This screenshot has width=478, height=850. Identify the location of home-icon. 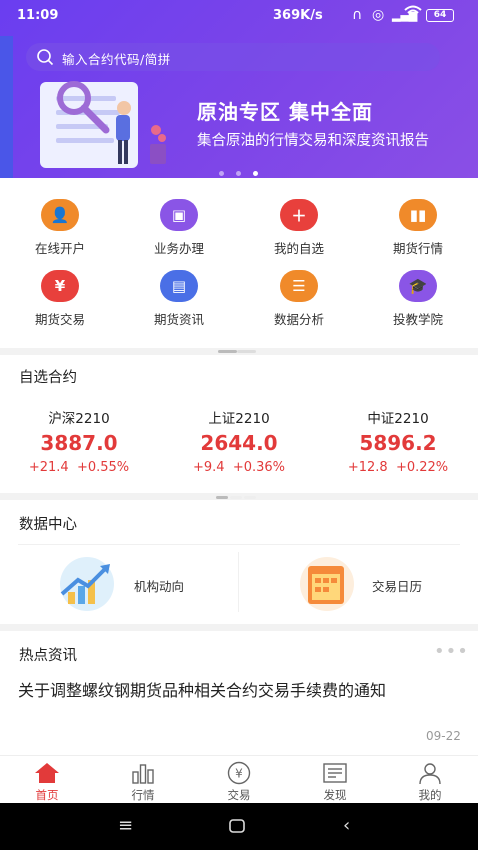
(47, 773).